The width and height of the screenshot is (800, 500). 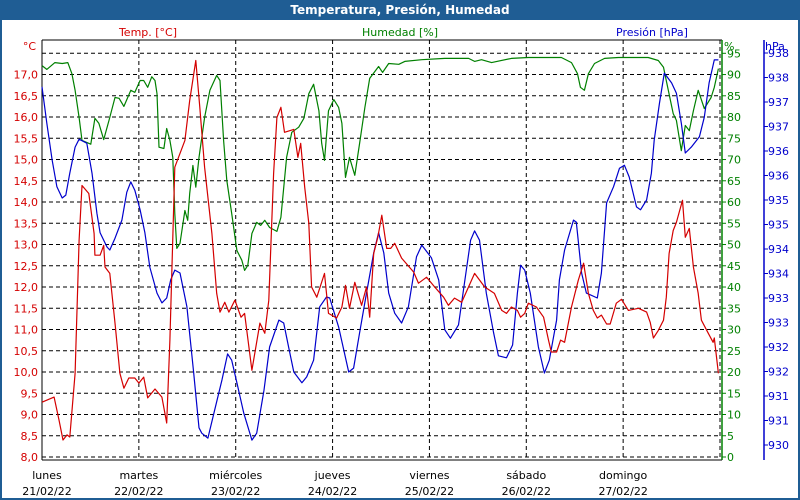 What do you see at coordinates (734, 415) in the screenshot?
I see `humidity-tick-label: 10` at bounding box center [734, 415].